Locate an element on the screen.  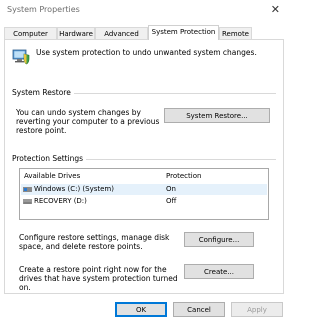
drive-protection-status: Off is located at coordinates (171, 201).